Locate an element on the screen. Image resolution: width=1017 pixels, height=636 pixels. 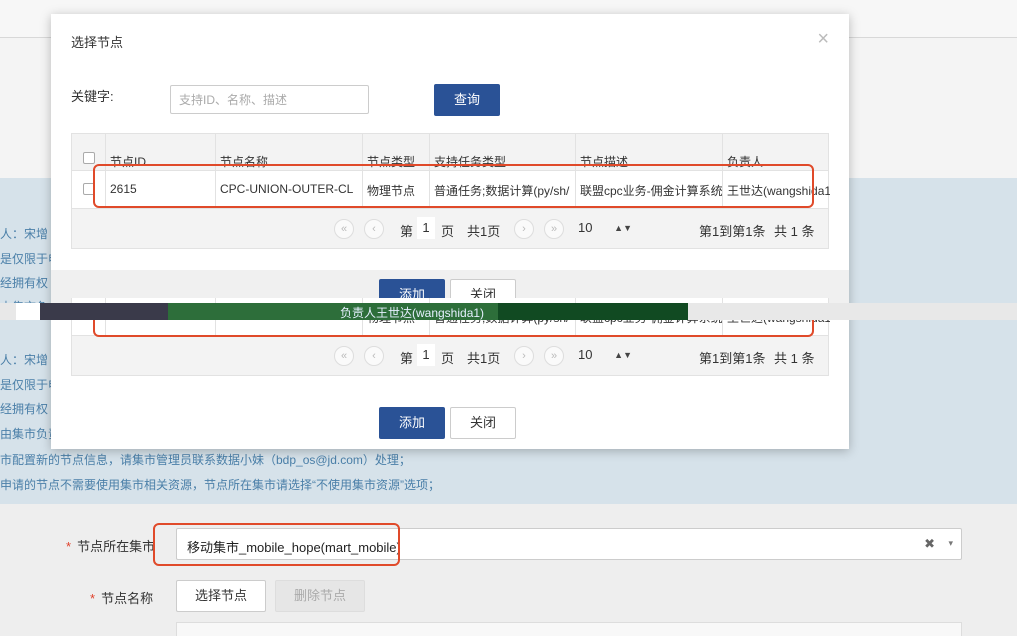
clear-icon: ✖ is located at coordinates (929, 544).